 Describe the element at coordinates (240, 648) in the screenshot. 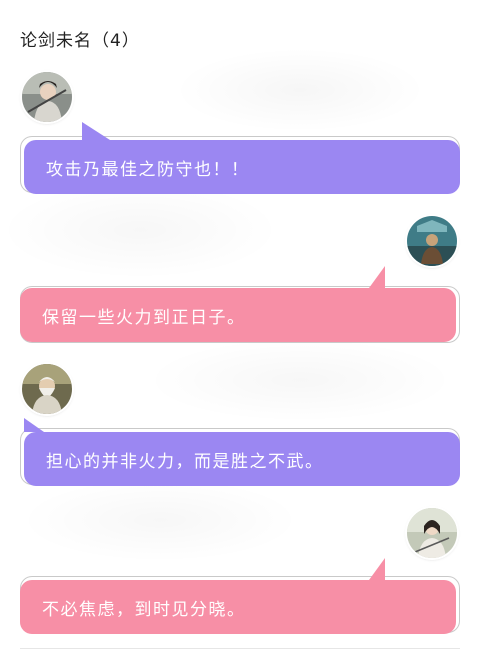

I see `divider` at that location.